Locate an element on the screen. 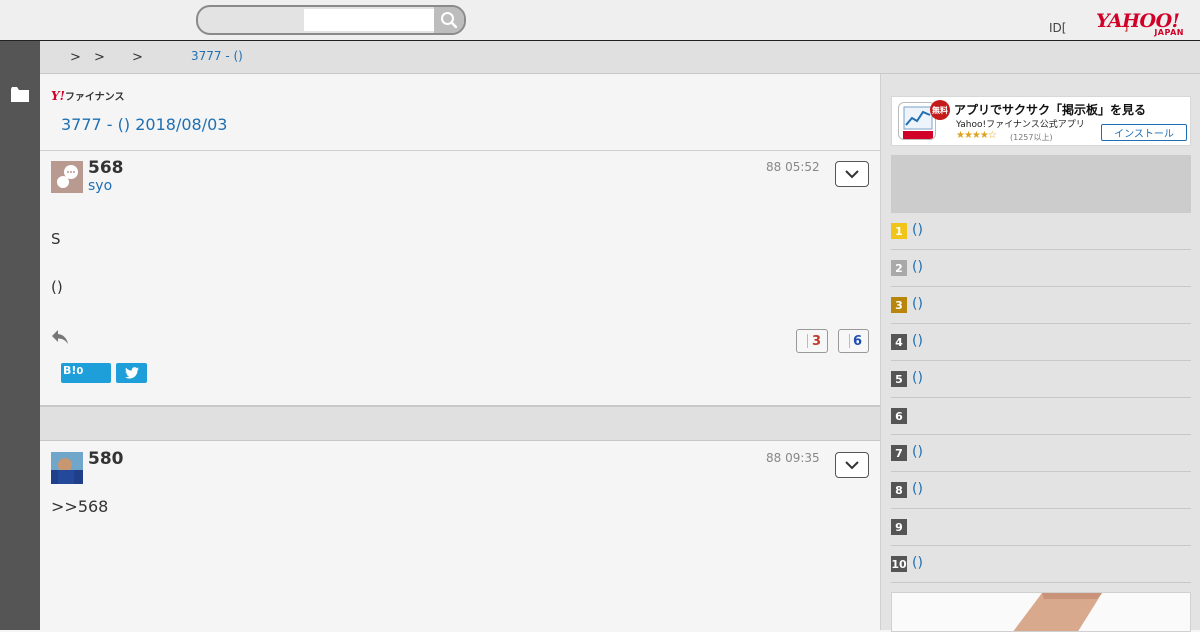 This screenshot has width=1200, height=632. rank-badge: 9 is located at coordinates (899, 527).